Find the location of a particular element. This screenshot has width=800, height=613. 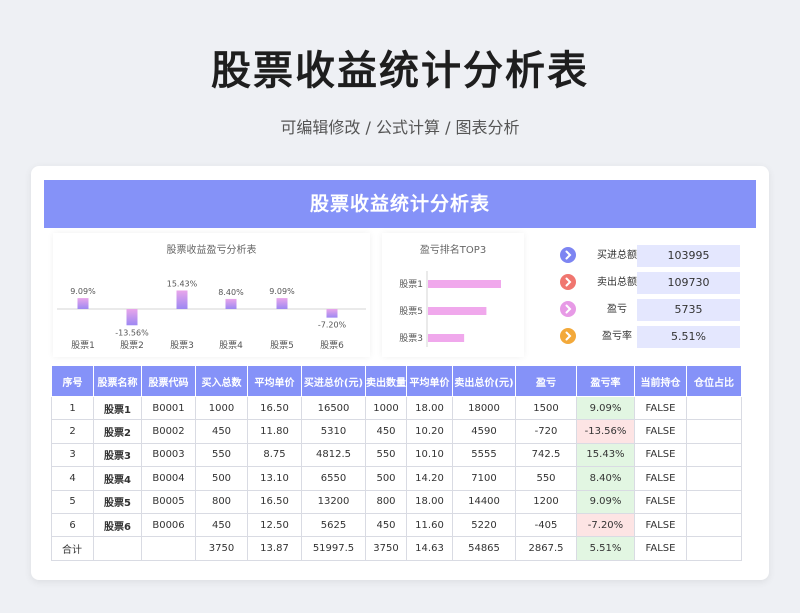

table-cell: B0002 is located at coordinates (168, 431).